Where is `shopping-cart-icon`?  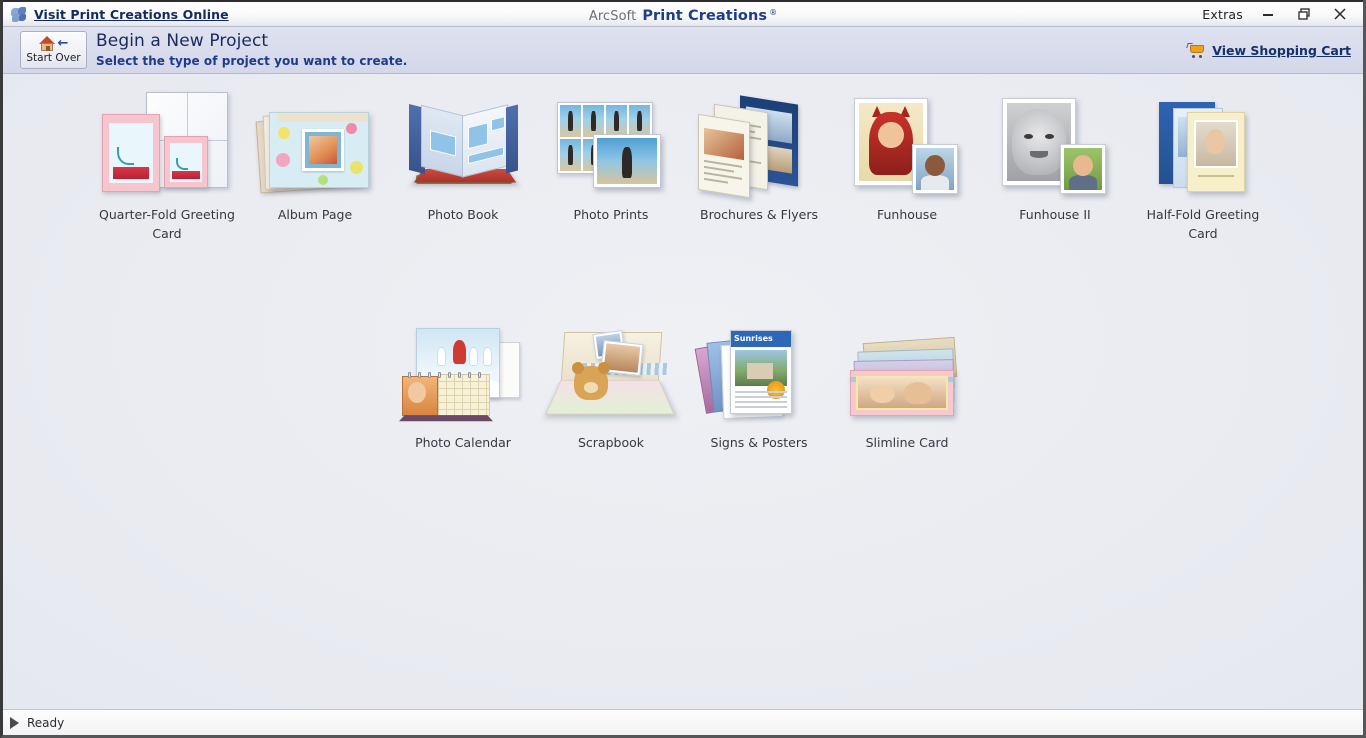
shopping-cart-icon is located at coordinates (1196, 50).